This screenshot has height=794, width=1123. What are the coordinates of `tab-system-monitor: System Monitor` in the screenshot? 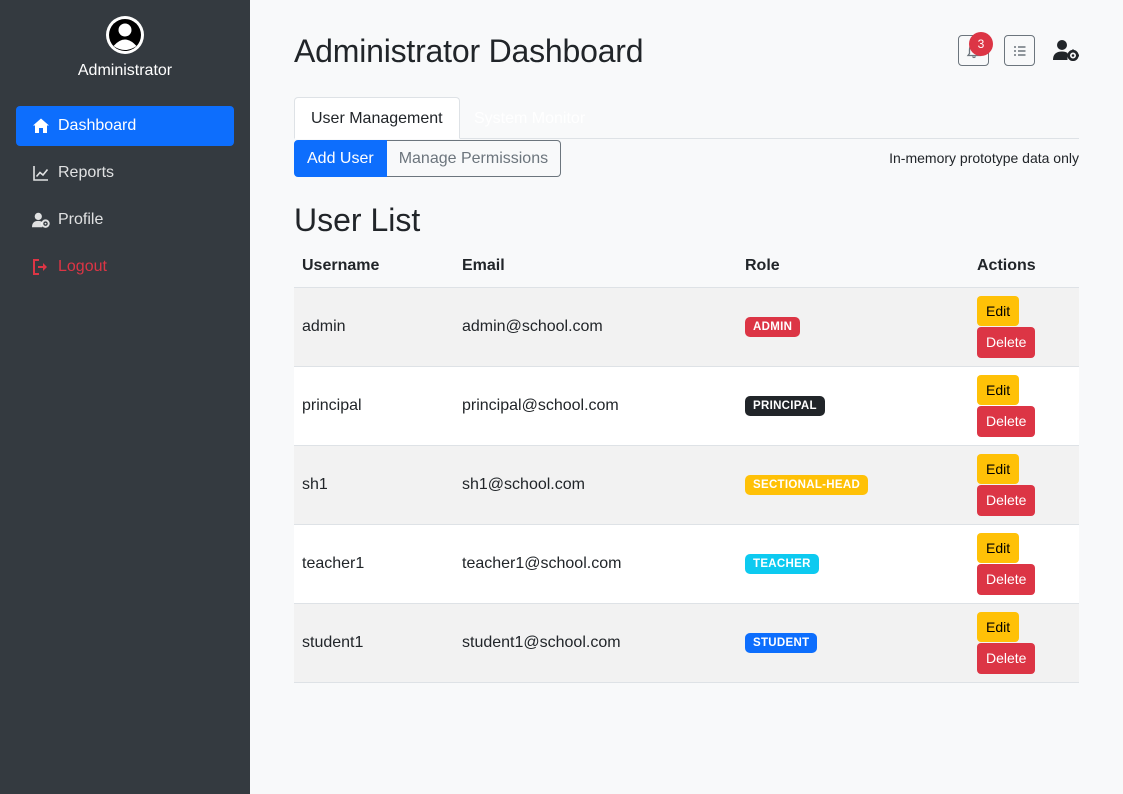 It's located at (529, 118).